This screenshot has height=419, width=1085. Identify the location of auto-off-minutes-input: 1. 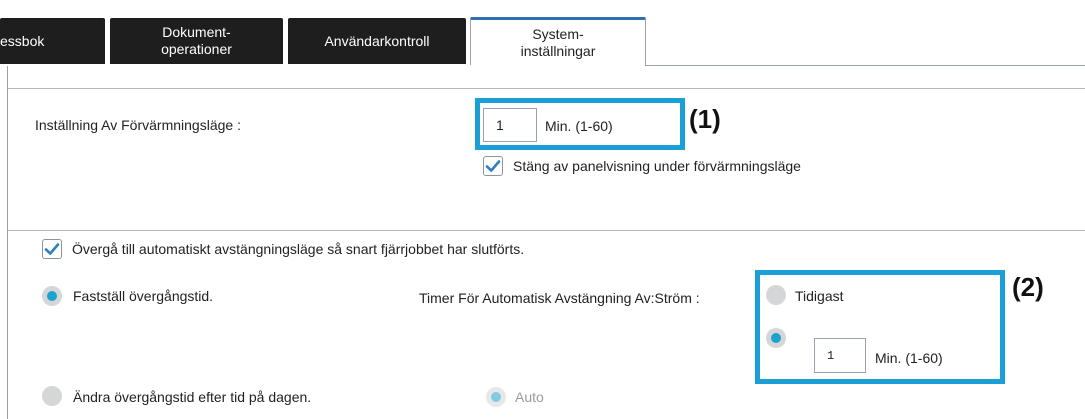
(840, 355).